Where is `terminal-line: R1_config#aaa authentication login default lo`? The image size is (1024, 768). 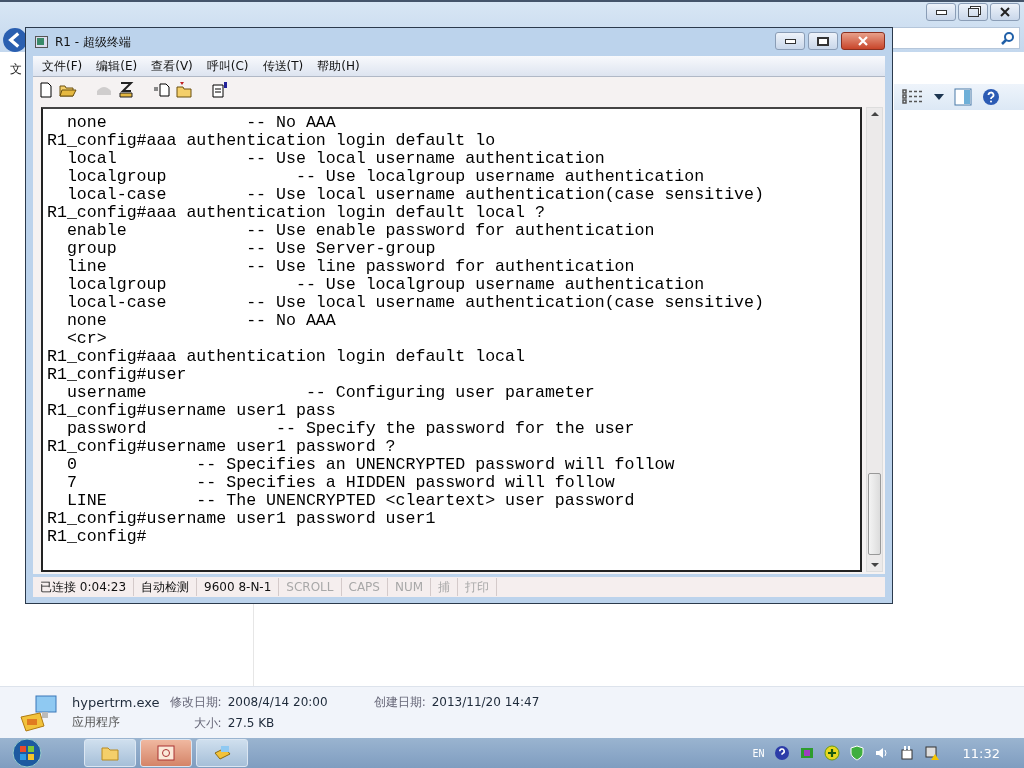
terminal-line: R1_config#aaa authentication login default lo is located at coordinates (272, 141).